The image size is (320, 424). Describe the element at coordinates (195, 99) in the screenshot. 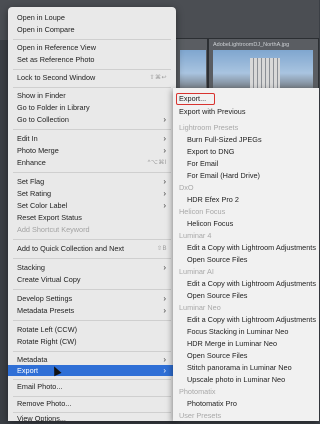

I see `highlight-box` at that location.